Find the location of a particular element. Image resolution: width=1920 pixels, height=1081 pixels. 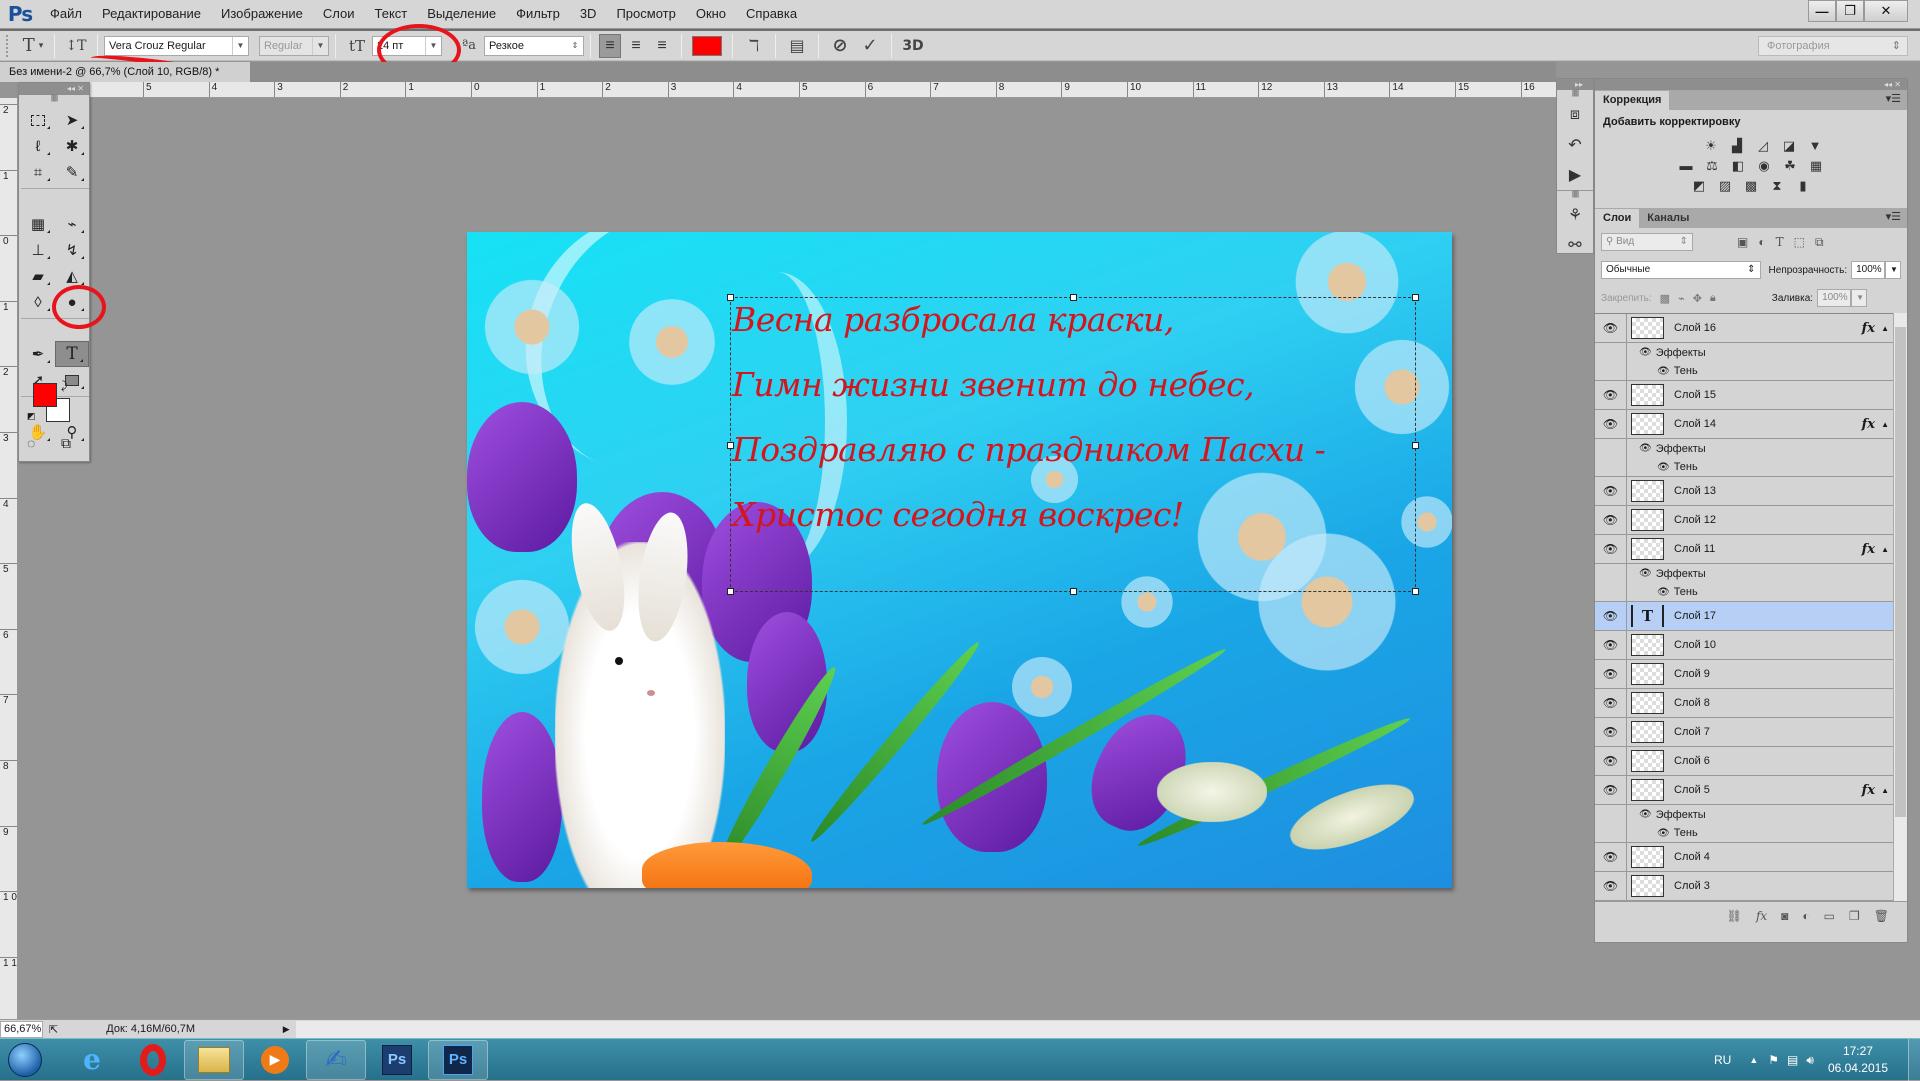

vibrance-icon: ▼ is located at coordinates (1815, 146).